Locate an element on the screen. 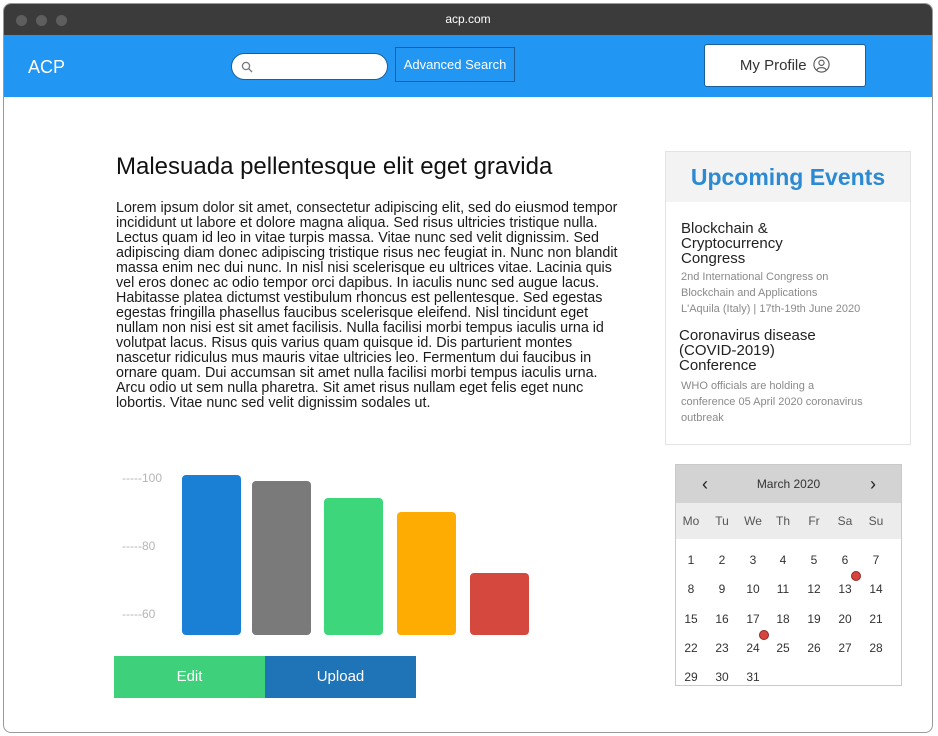 Image resolution: width=938 pixels, height=736 pixels. upload-button: Upload is located at coordinates (340, 677).